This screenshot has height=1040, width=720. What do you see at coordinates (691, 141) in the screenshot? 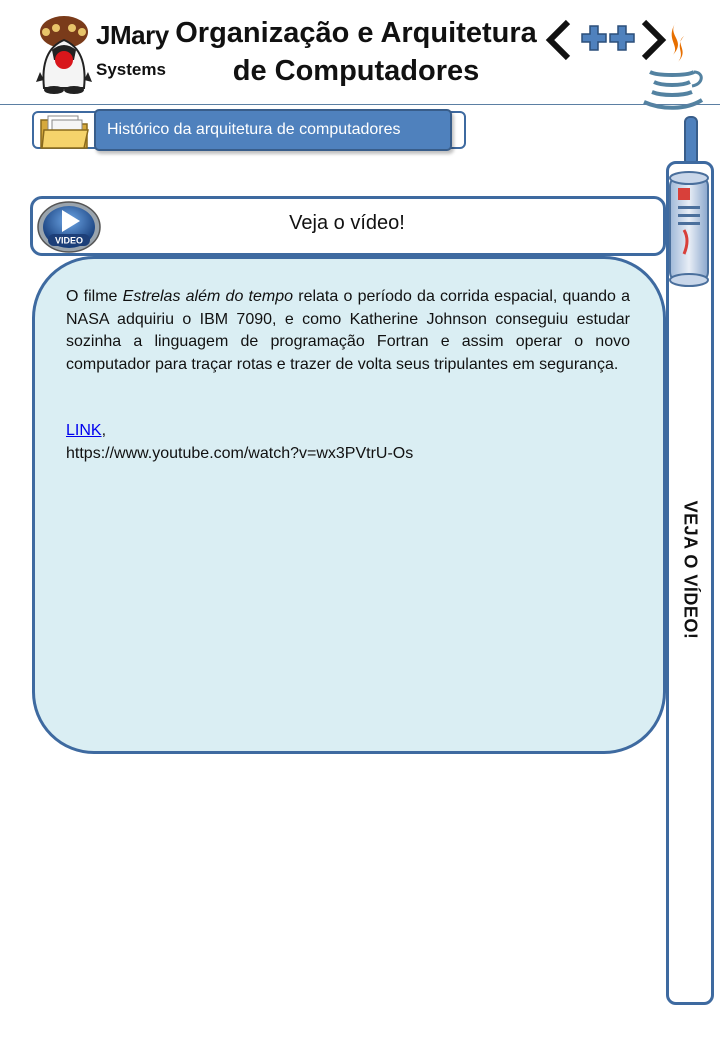
I see `sidebar-top-tab` at bounding box center [691, 141].